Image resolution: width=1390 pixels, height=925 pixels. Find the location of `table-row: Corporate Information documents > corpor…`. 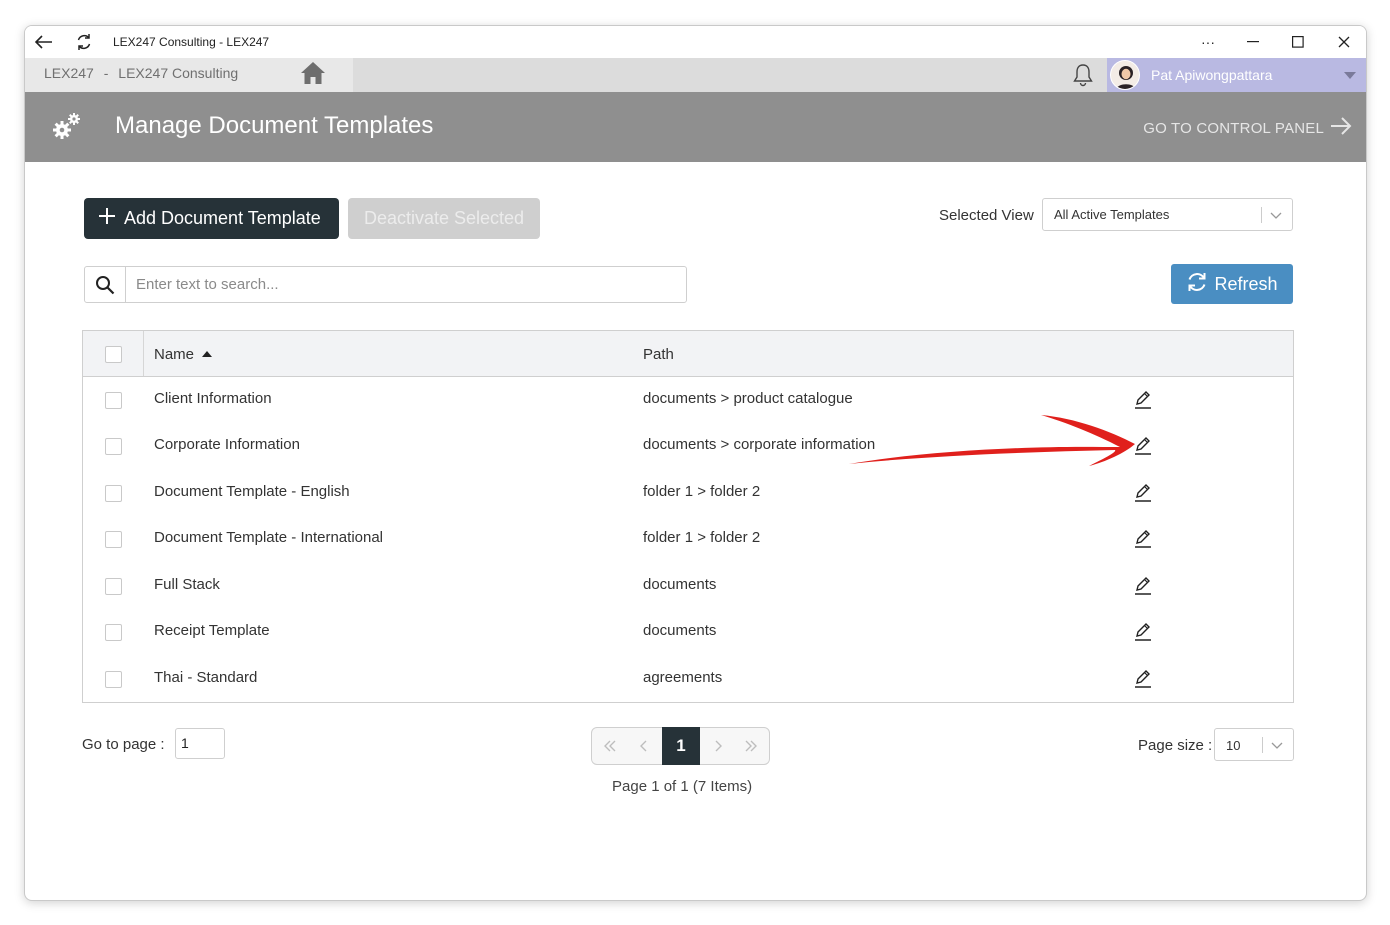

table-row: Corporate Information documents > corpor… is located at coordinates (688, 446).